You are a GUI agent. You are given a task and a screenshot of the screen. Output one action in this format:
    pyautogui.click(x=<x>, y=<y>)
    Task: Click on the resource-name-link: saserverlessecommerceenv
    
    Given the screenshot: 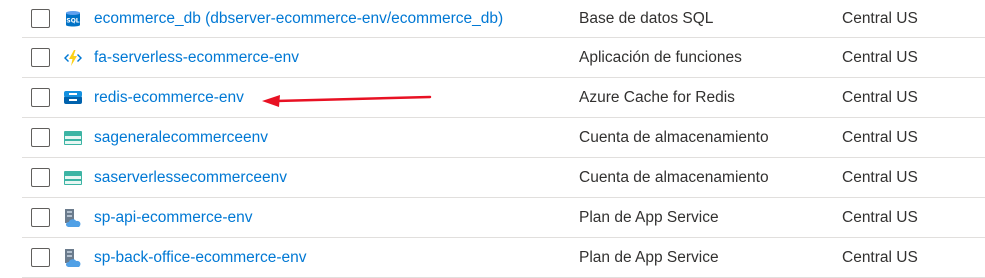 What is the action you would take?
    pyautogui.click(x=190, y=178)
    